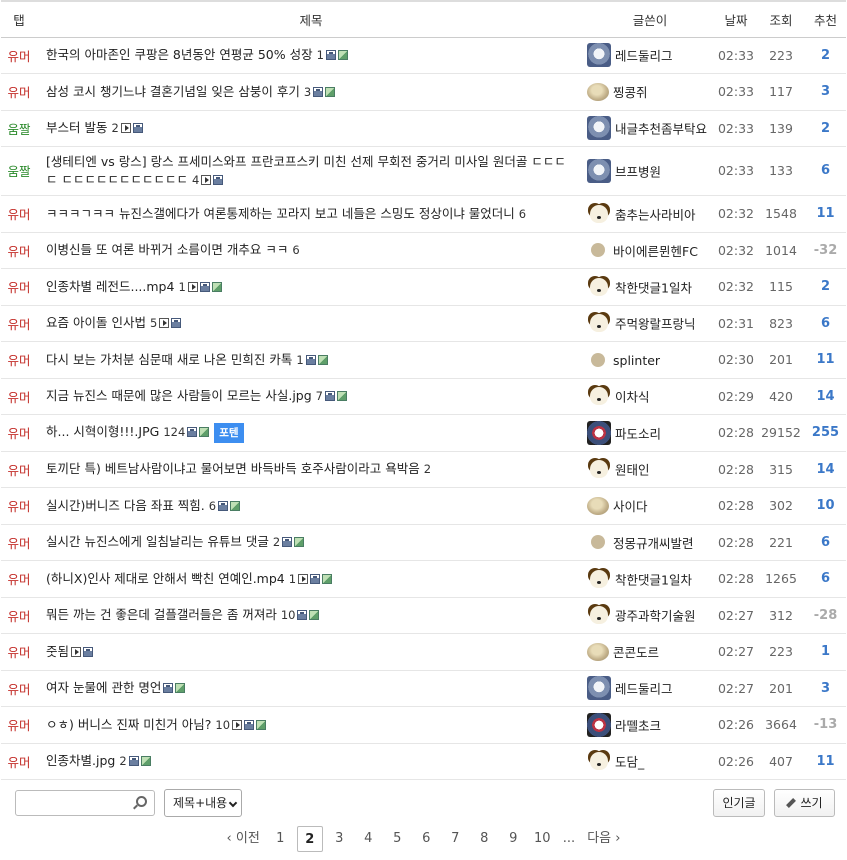  I want to click on row-writer: 찡콩쥐, so click(650, 92).